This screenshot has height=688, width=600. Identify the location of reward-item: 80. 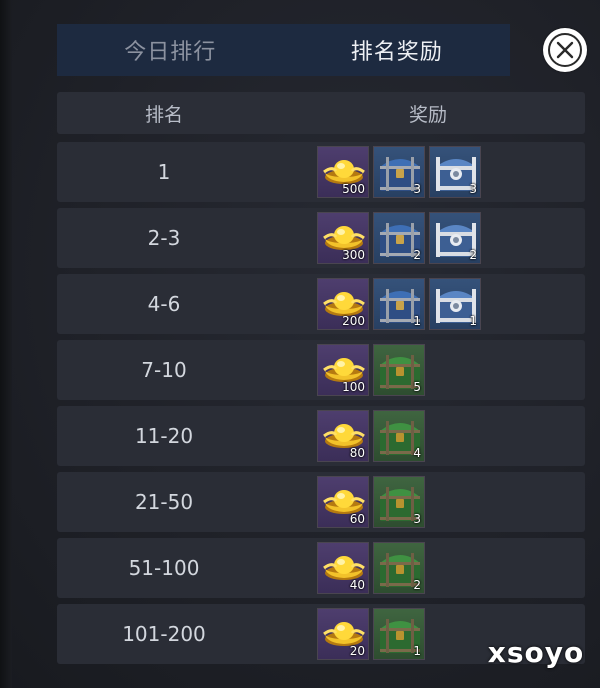
(343, 436).